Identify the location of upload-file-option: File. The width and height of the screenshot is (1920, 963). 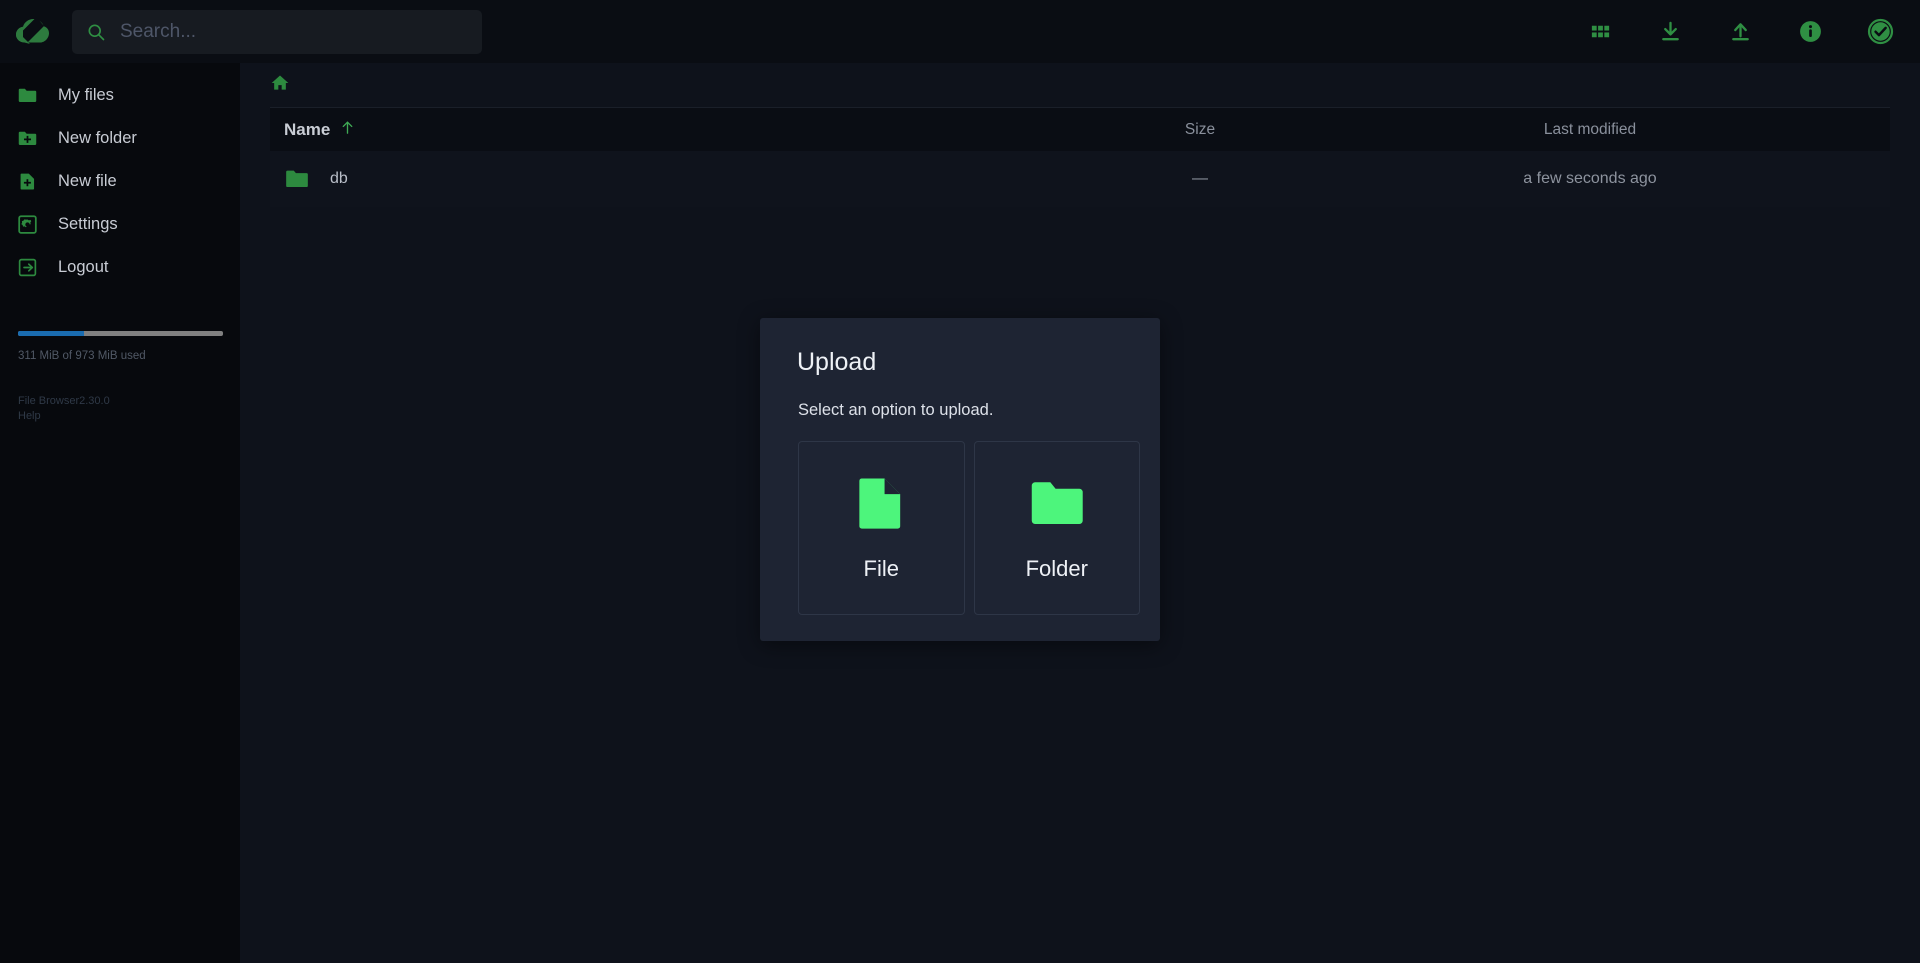
(881, 528).